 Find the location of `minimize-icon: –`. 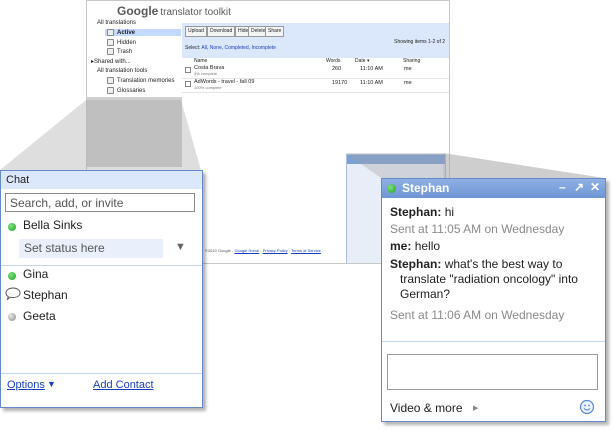

minimize-icon: – is located at coordinates (562, 187).